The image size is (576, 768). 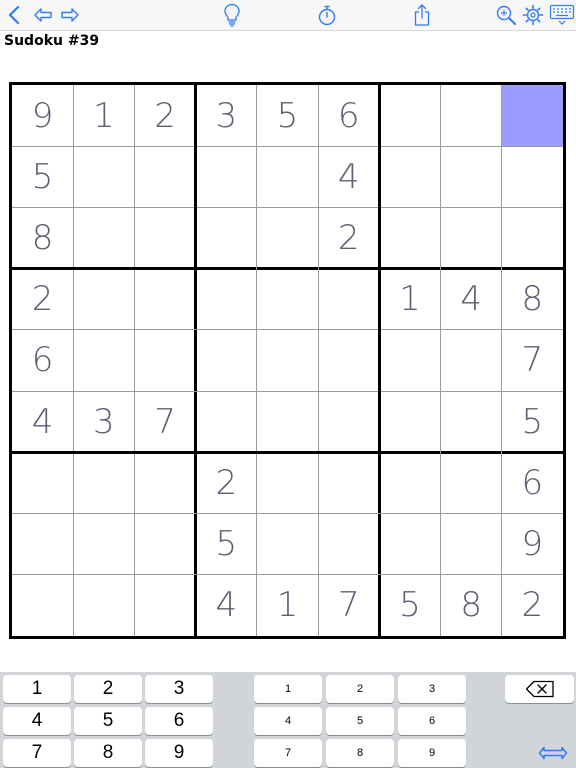 I want to click on swap-arrows-icon, so click(x=553, y=753).